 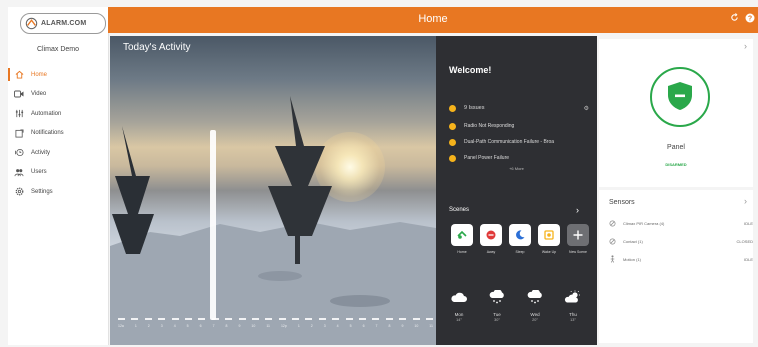 I want to click on weather-day-name: Mon, so click(x=459, y=314).